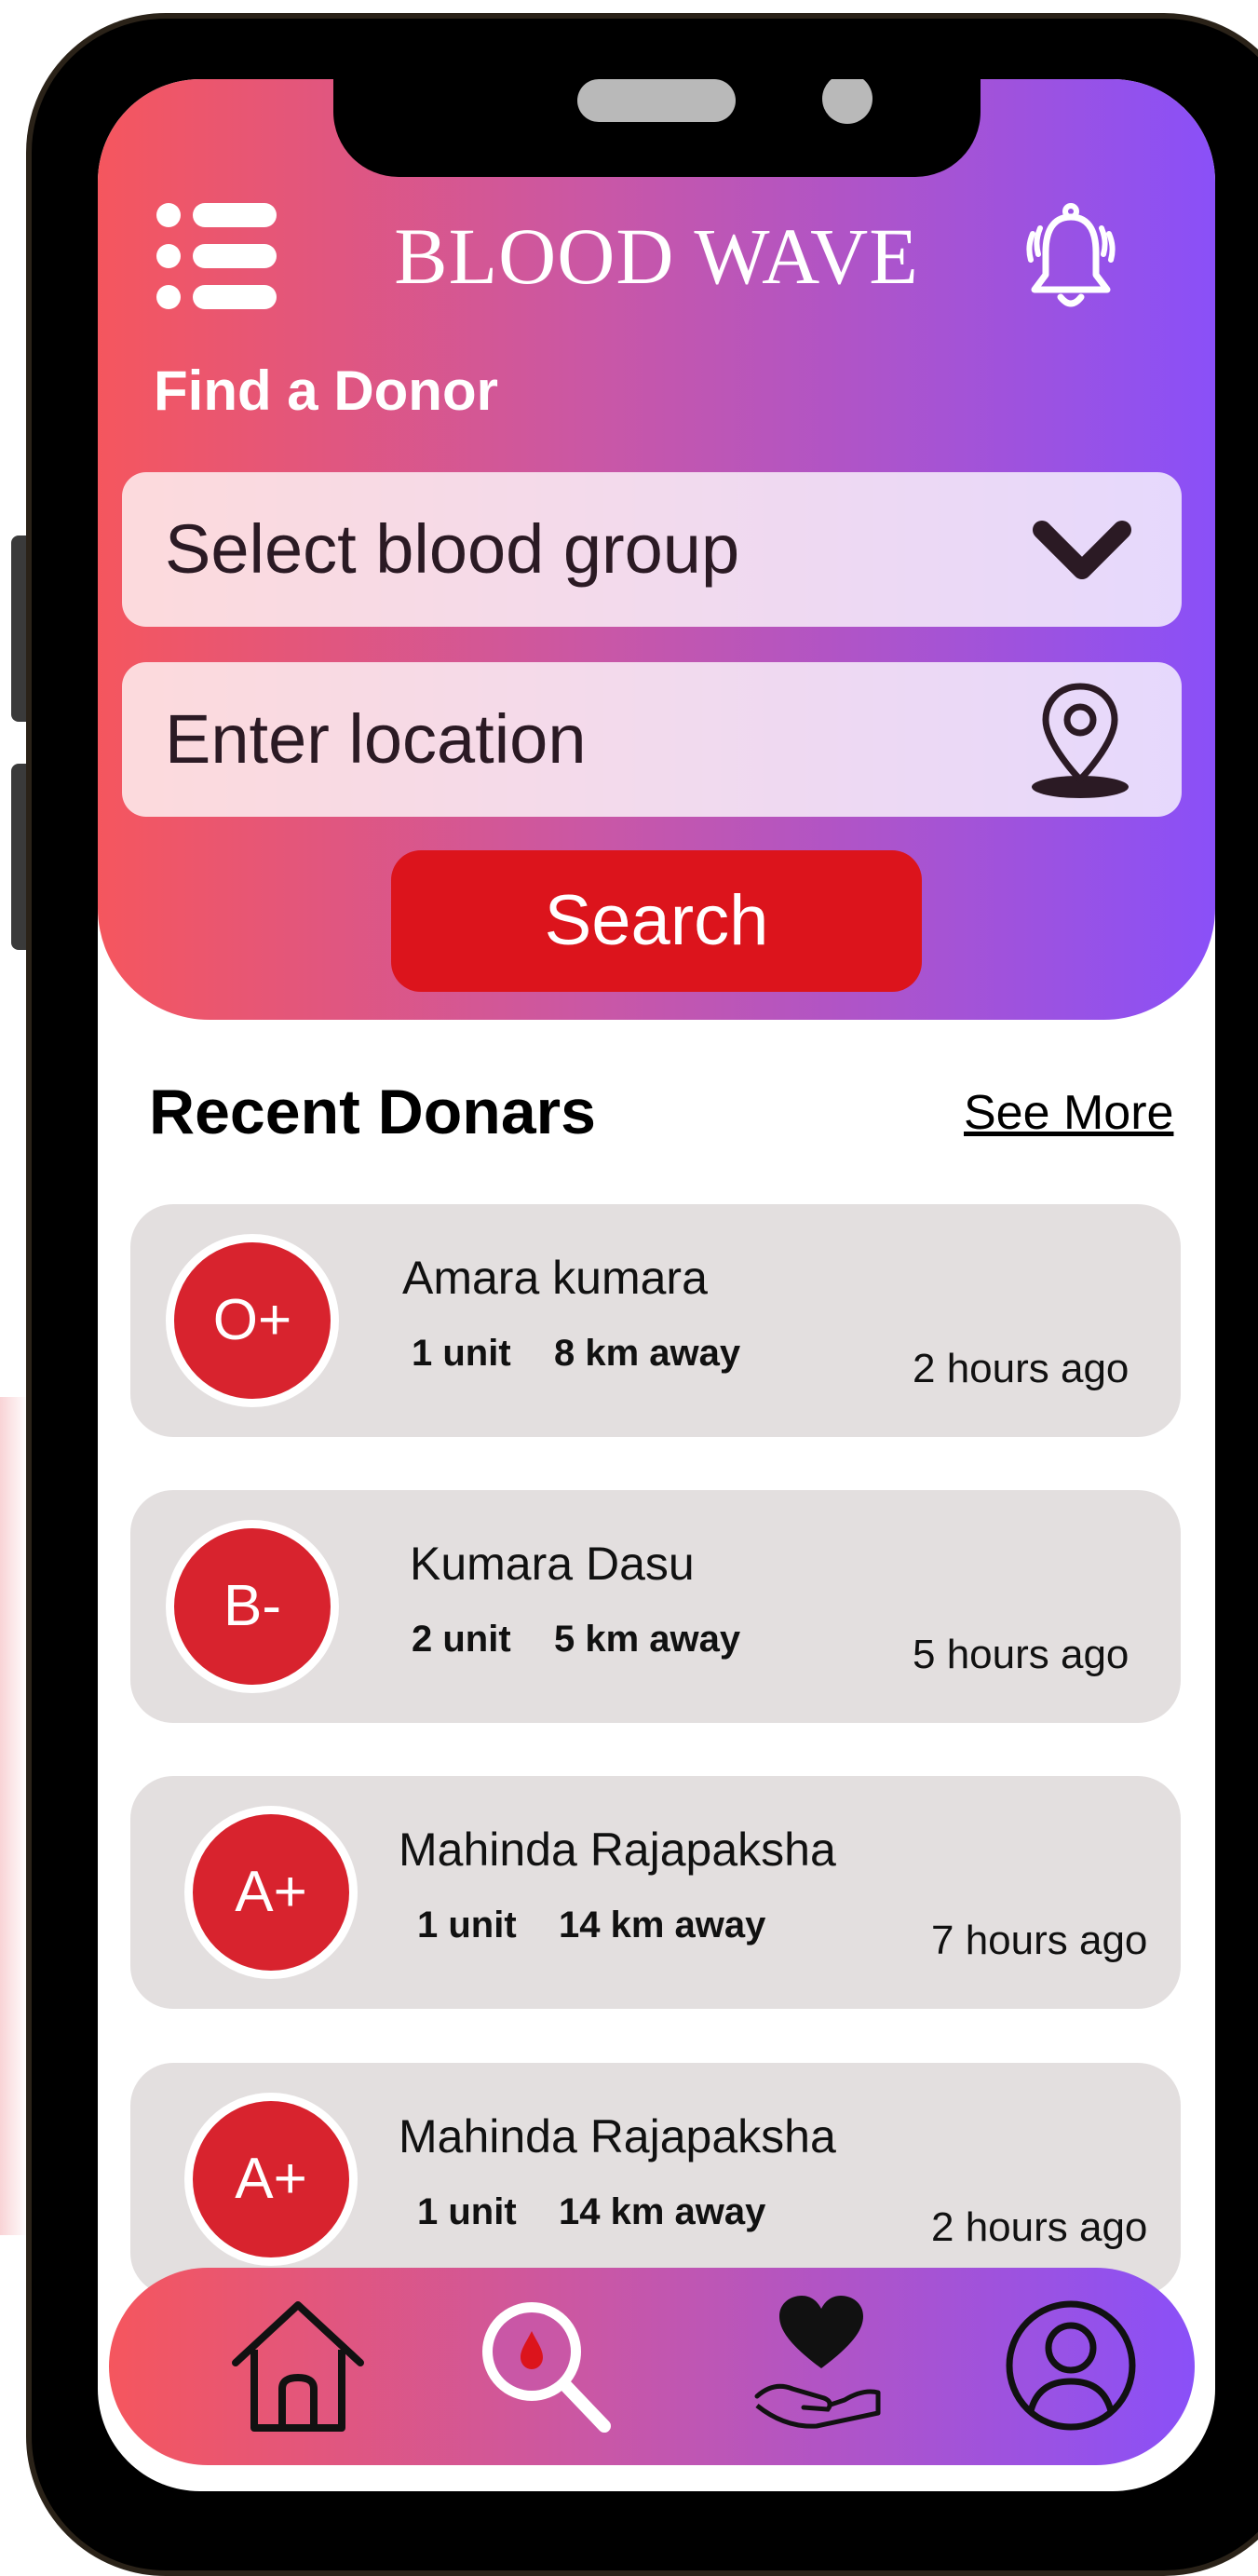 The height and width of the screenshot is (2576, 1258). Describe the element at coordinates (253, 1606) in the screenshot. I see `blood-group-badge: B-` at that location.